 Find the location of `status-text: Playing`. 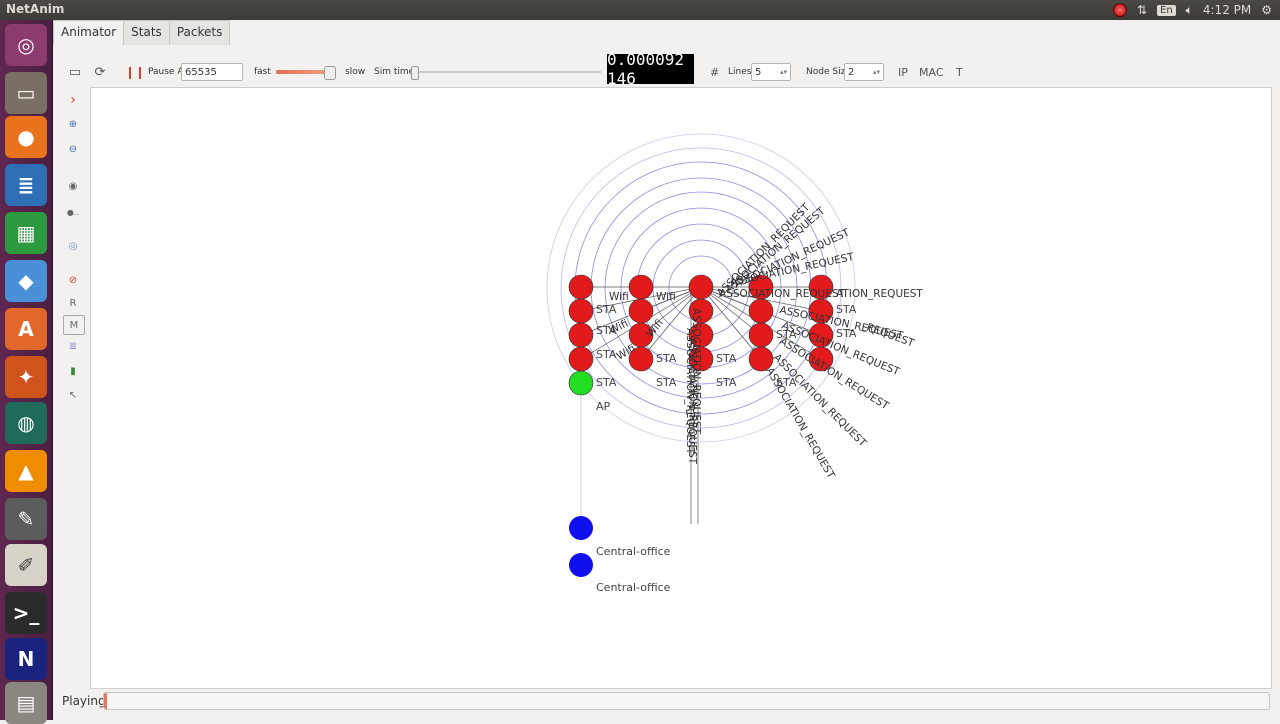

status-text: Playing is located at coordinates (84, 701).